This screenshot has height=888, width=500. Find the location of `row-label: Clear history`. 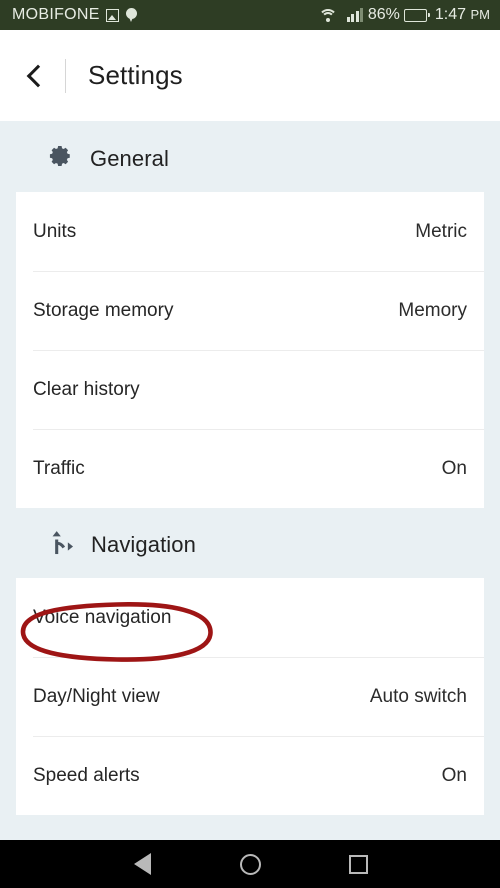

row-label: Clear history is located at coordinates (86, 389).